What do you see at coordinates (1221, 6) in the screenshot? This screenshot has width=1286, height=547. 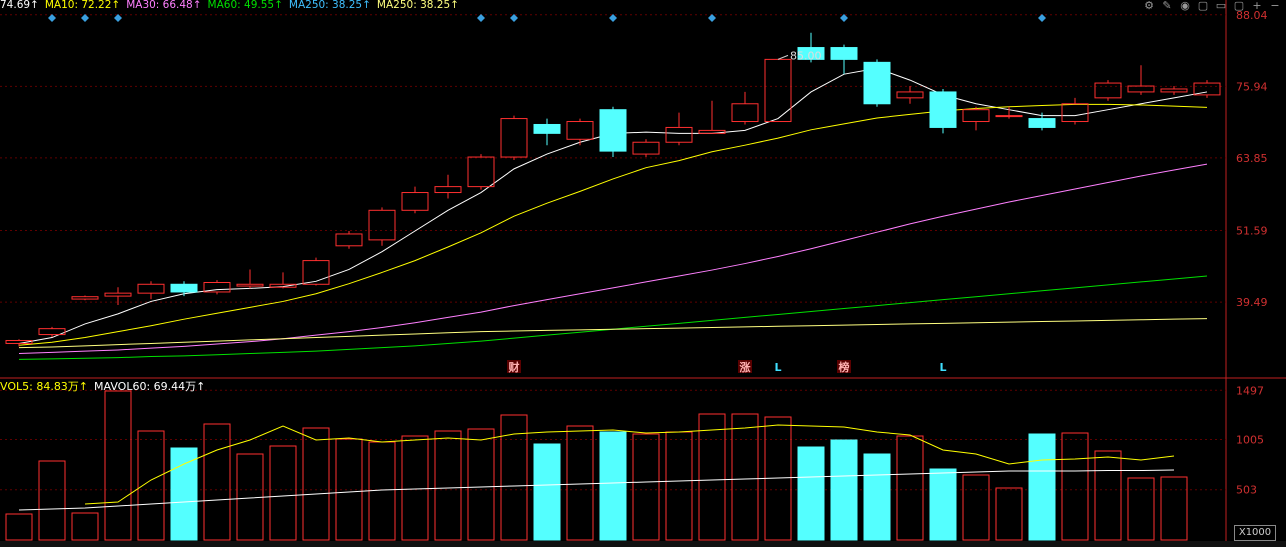 I see `panel-icon: ▭` at bounding box center [1221, 6].